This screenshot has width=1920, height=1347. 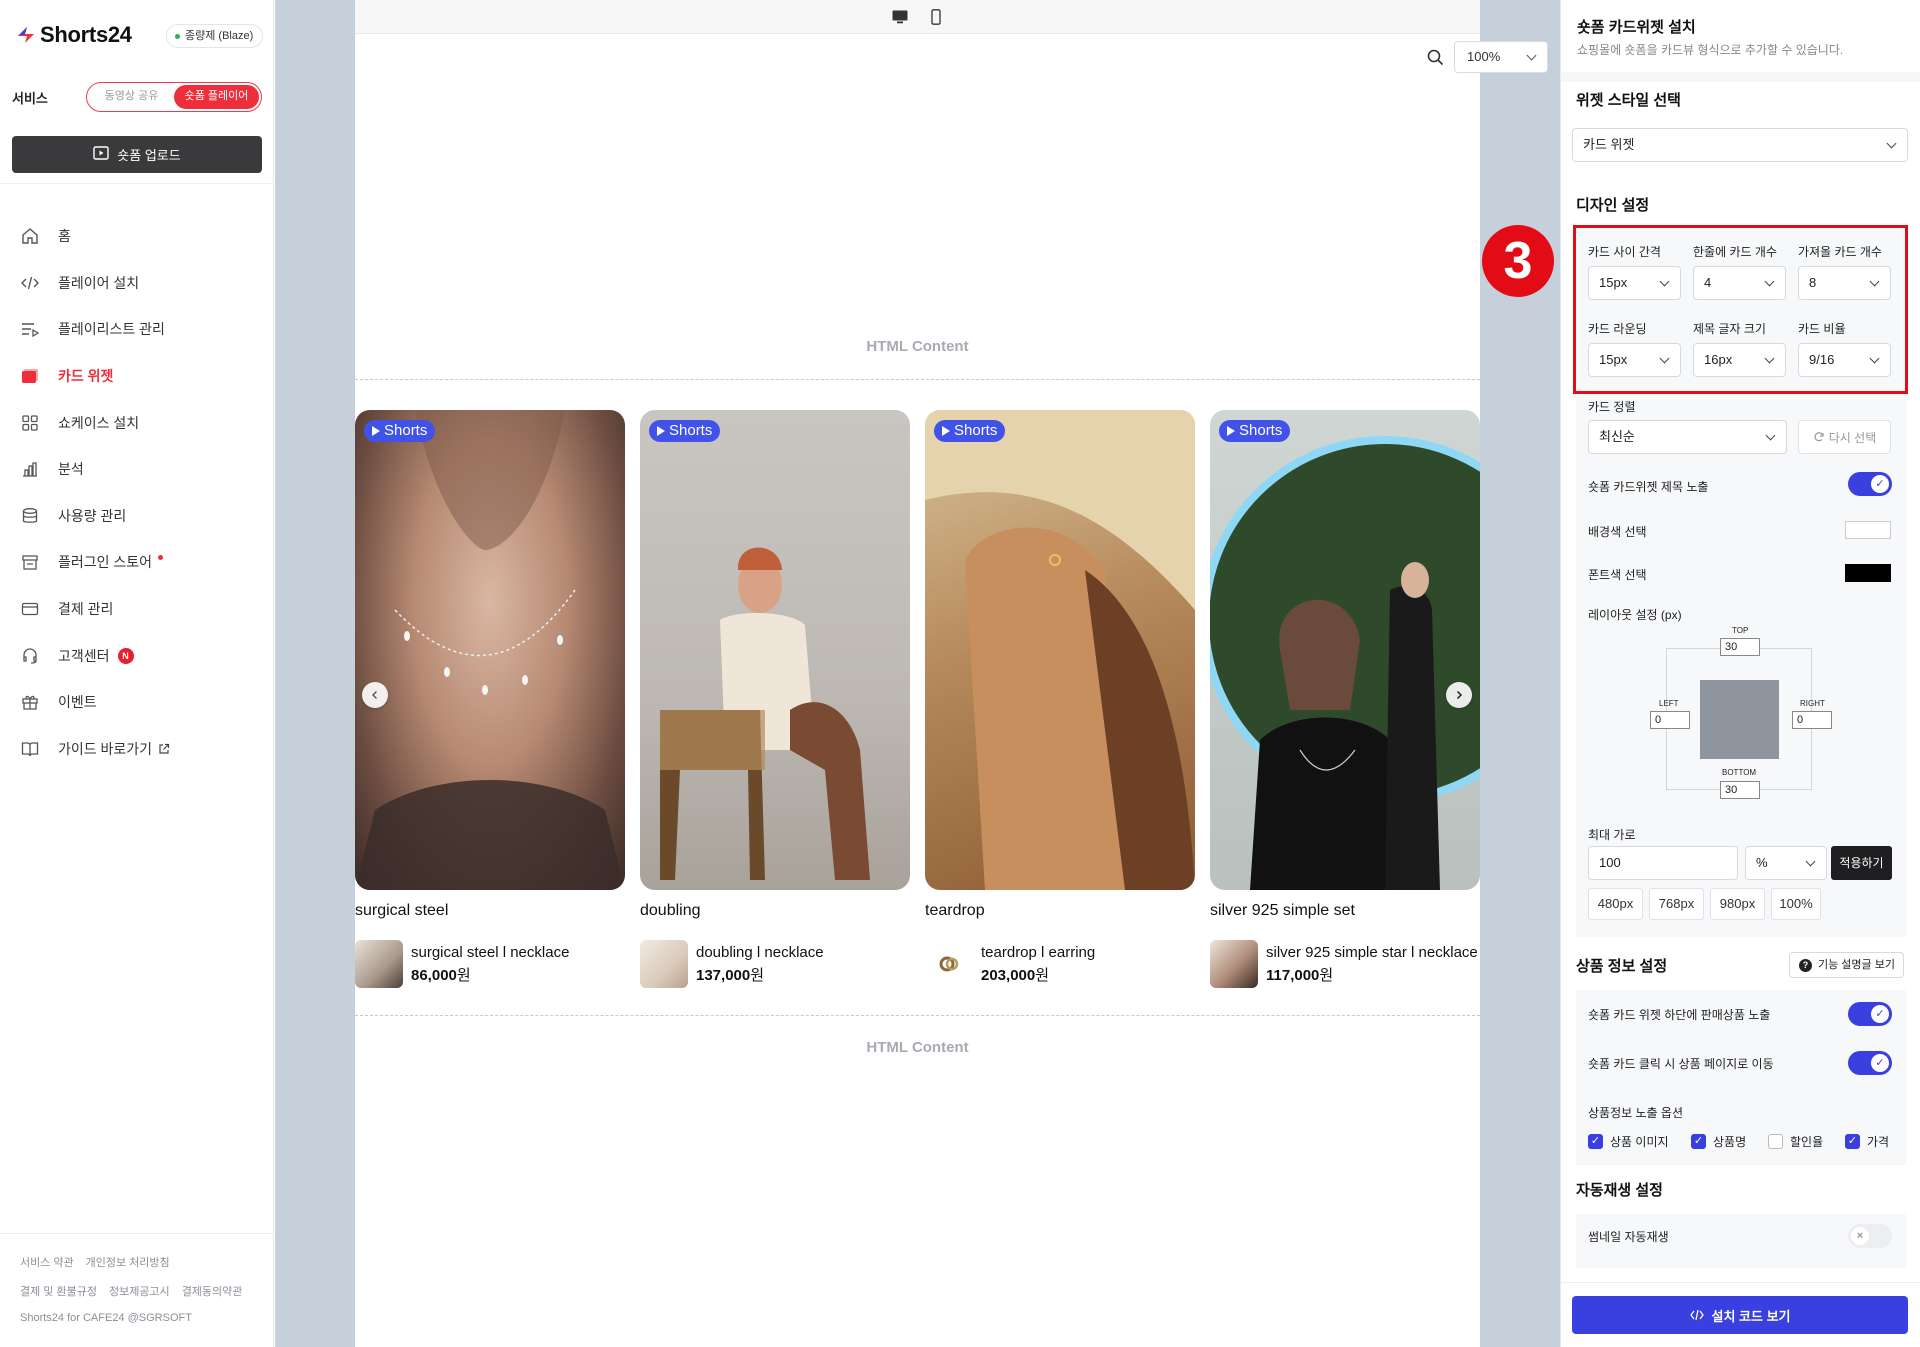 I want to click on video-upload-icon, so click(x=101, y=154).